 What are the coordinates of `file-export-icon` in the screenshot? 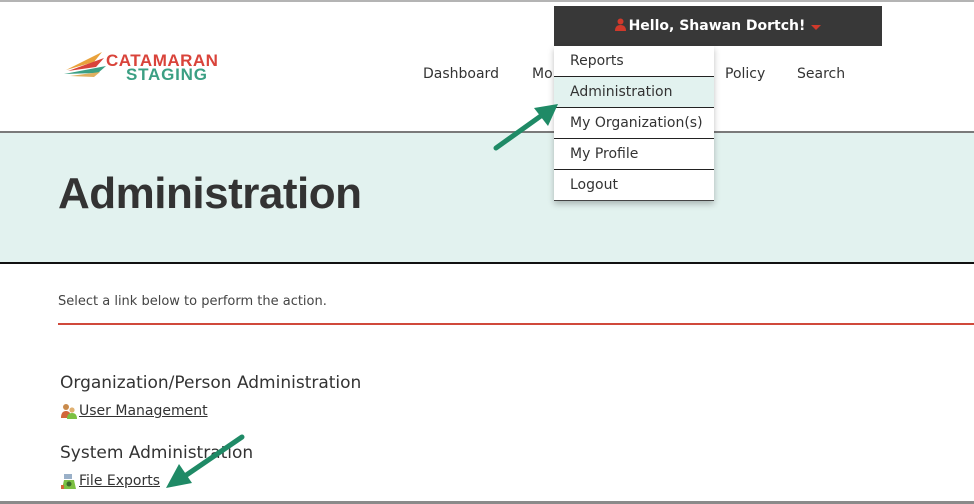 It's located at (69, 481).